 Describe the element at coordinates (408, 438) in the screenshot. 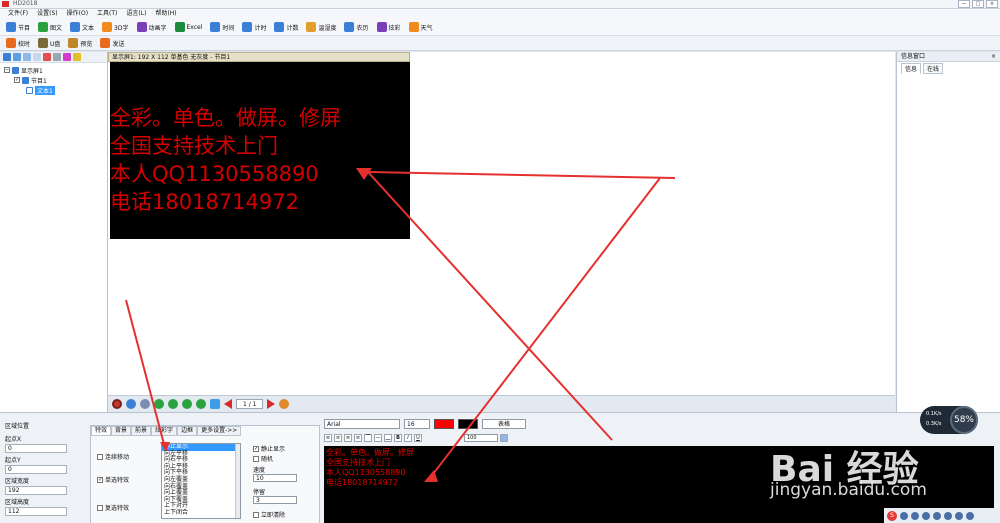

I see `italic-button: I` at that location.